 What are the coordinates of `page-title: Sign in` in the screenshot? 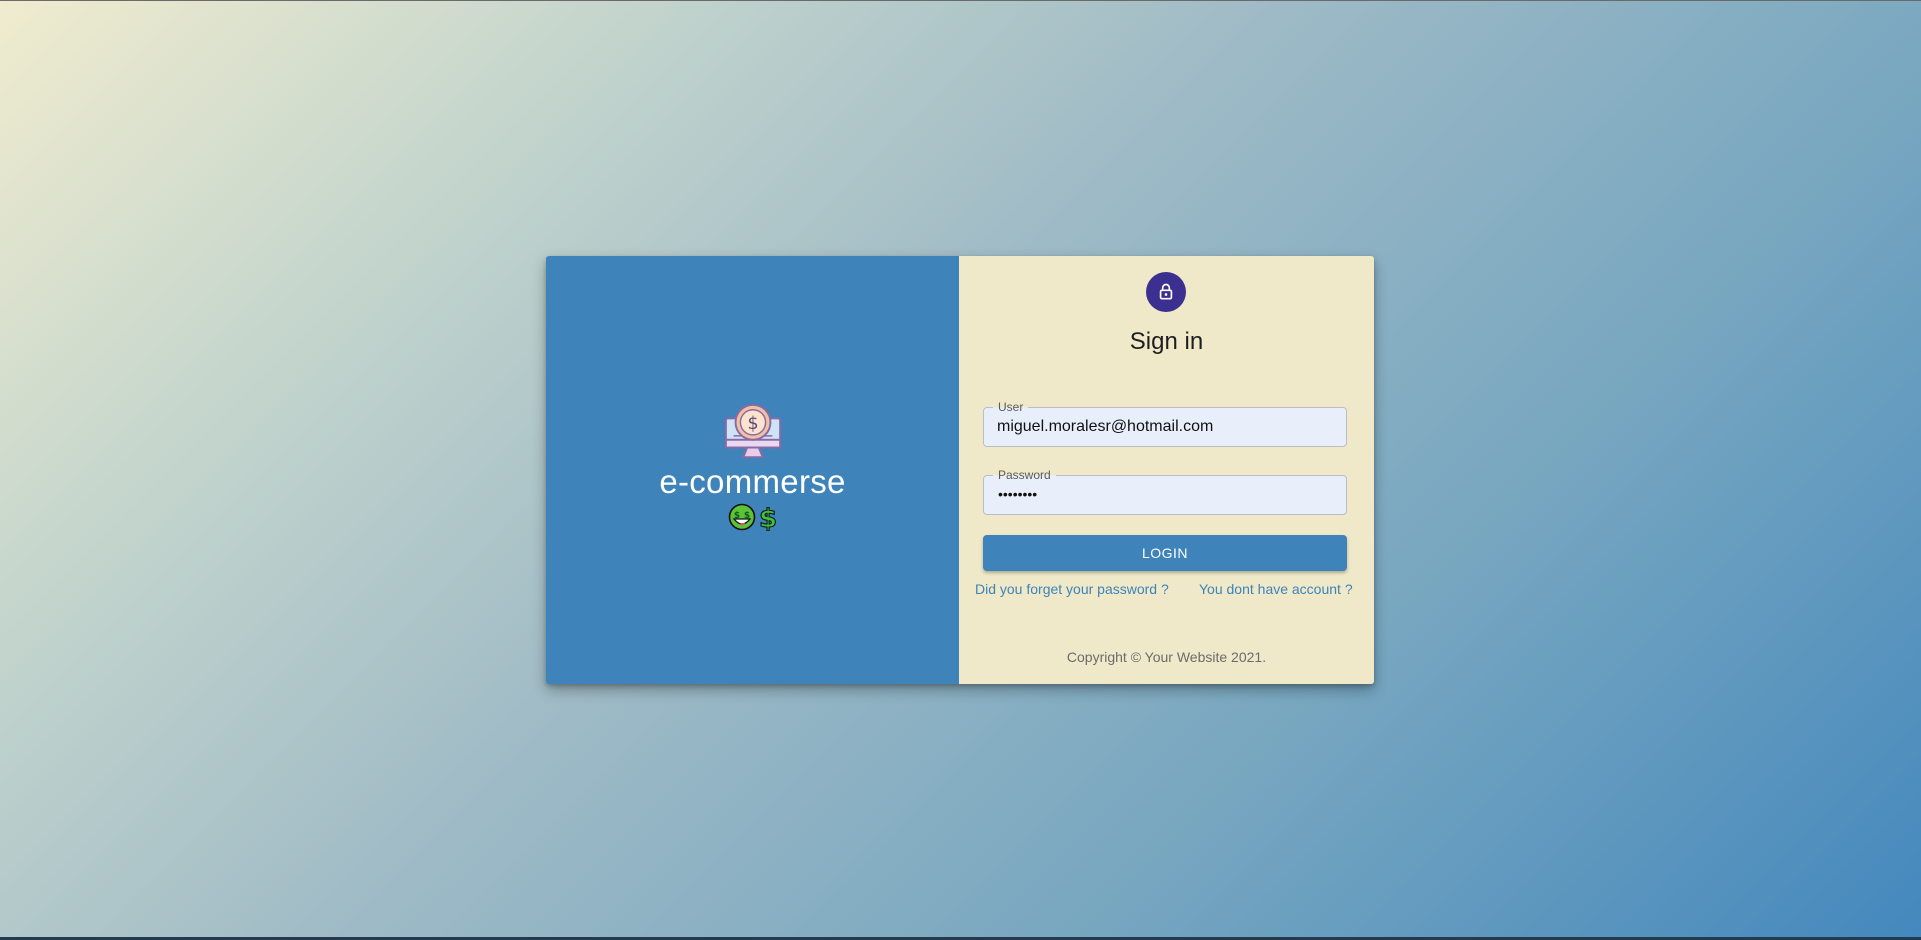 It's located at (1166, 341).